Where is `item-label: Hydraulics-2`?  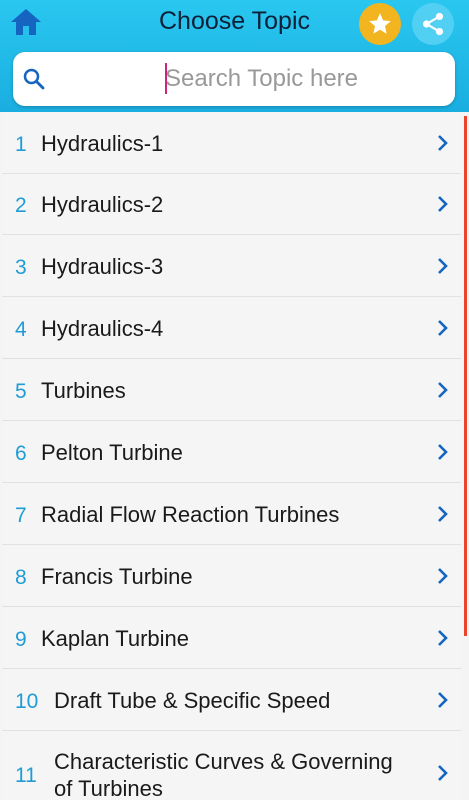
item-label: Hydraulics-2 is located at coordinates (102, 204).